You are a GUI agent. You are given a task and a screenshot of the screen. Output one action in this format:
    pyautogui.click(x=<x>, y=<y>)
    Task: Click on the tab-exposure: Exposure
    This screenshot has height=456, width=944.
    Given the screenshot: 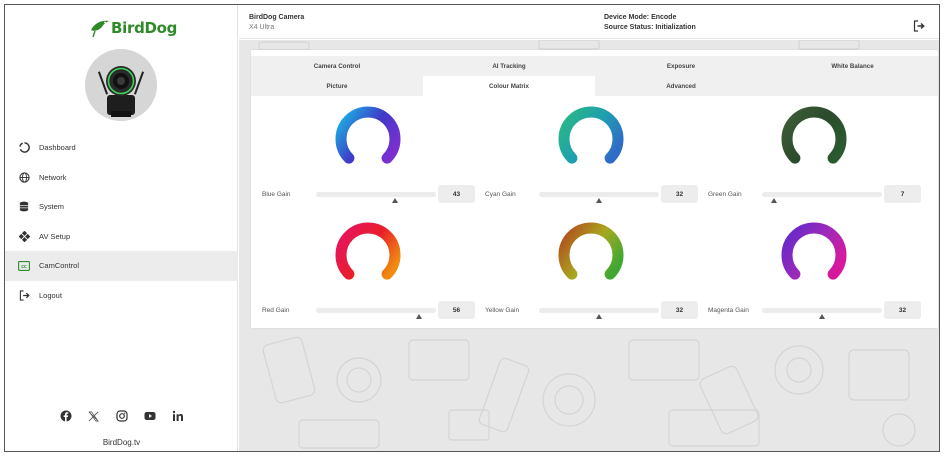 What is the action you would take?
    pyautogui.click(x=681, y=66)
    